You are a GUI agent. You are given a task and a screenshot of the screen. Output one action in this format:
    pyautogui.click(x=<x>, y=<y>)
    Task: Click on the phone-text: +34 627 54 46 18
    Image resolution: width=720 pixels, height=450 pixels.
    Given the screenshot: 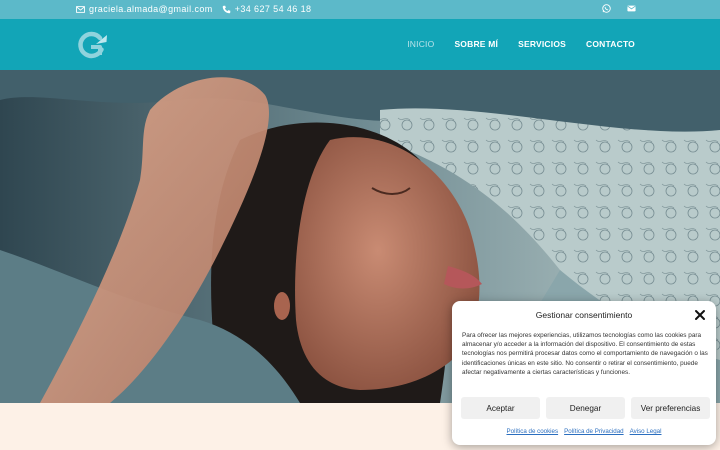 What is the action you would take?
    pyautogui.click(x=273, y=9)
    